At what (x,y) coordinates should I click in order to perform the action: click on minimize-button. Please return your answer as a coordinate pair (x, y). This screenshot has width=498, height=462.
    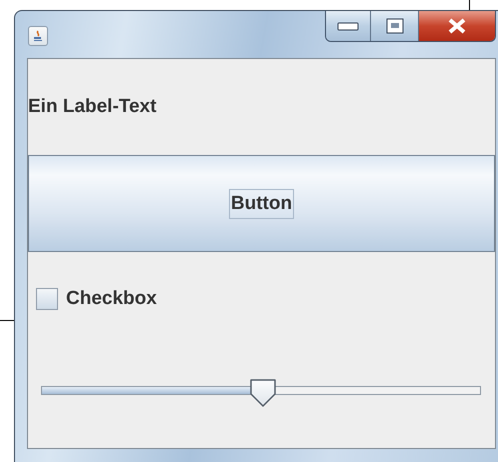
    Looking at the image, I should click on (348, 26).